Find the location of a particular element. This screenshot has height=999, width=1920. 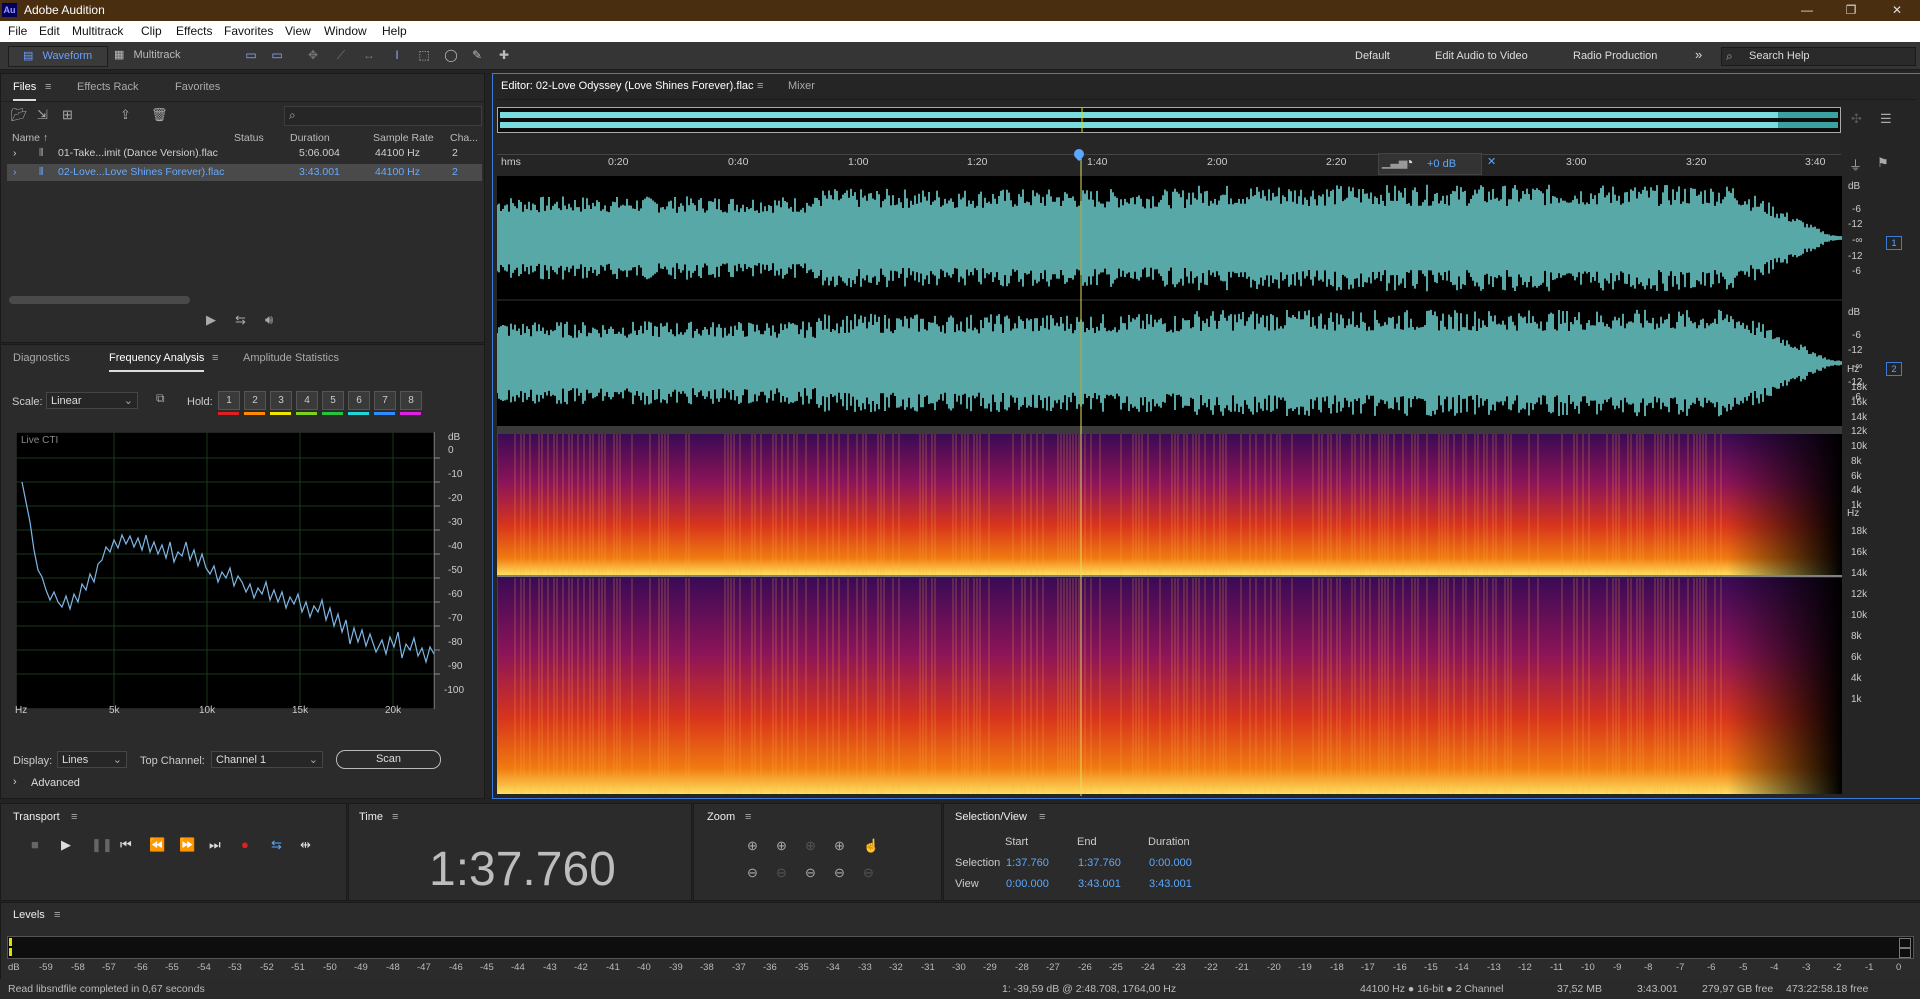

hold-button-7: 7 is located at coordinates (385, 400).